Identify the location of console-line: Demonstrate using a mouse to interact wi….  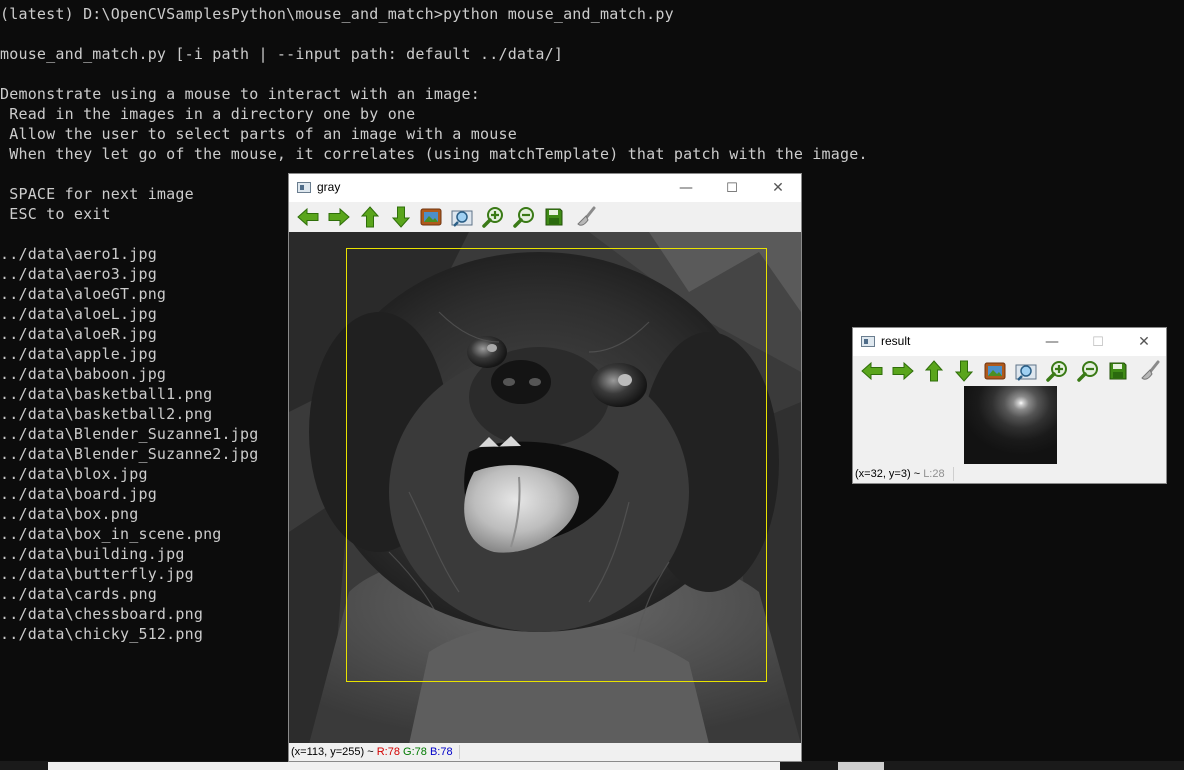
(240, 94).